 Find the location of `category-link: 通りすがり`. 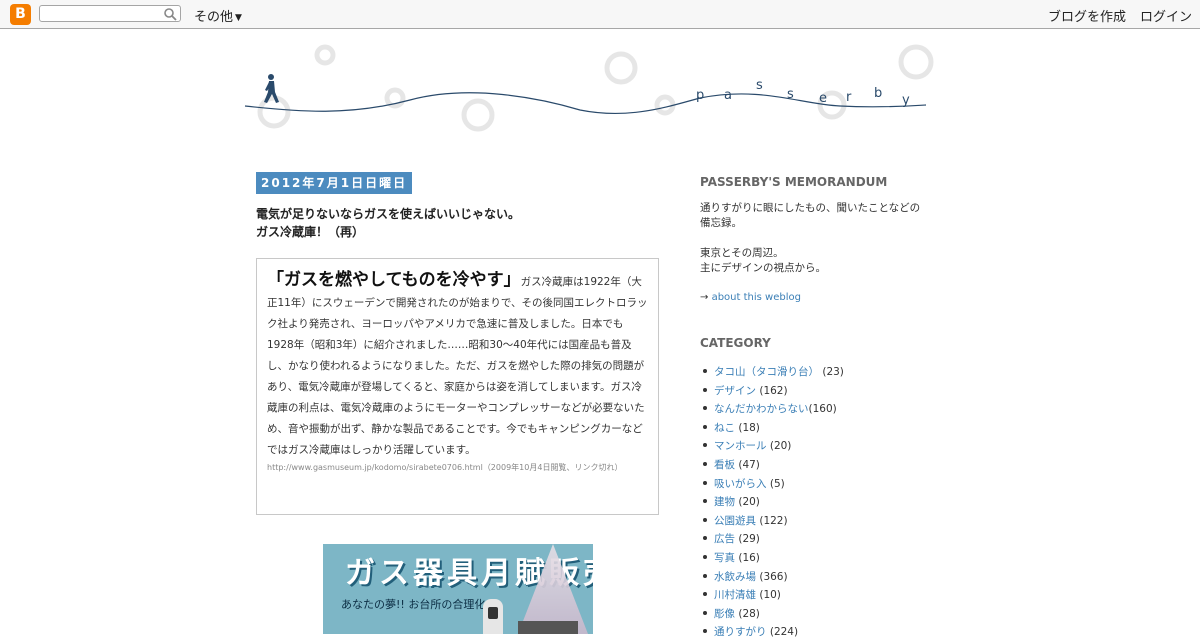

category-link: 通りすがり is located at coordinates (740, 632).